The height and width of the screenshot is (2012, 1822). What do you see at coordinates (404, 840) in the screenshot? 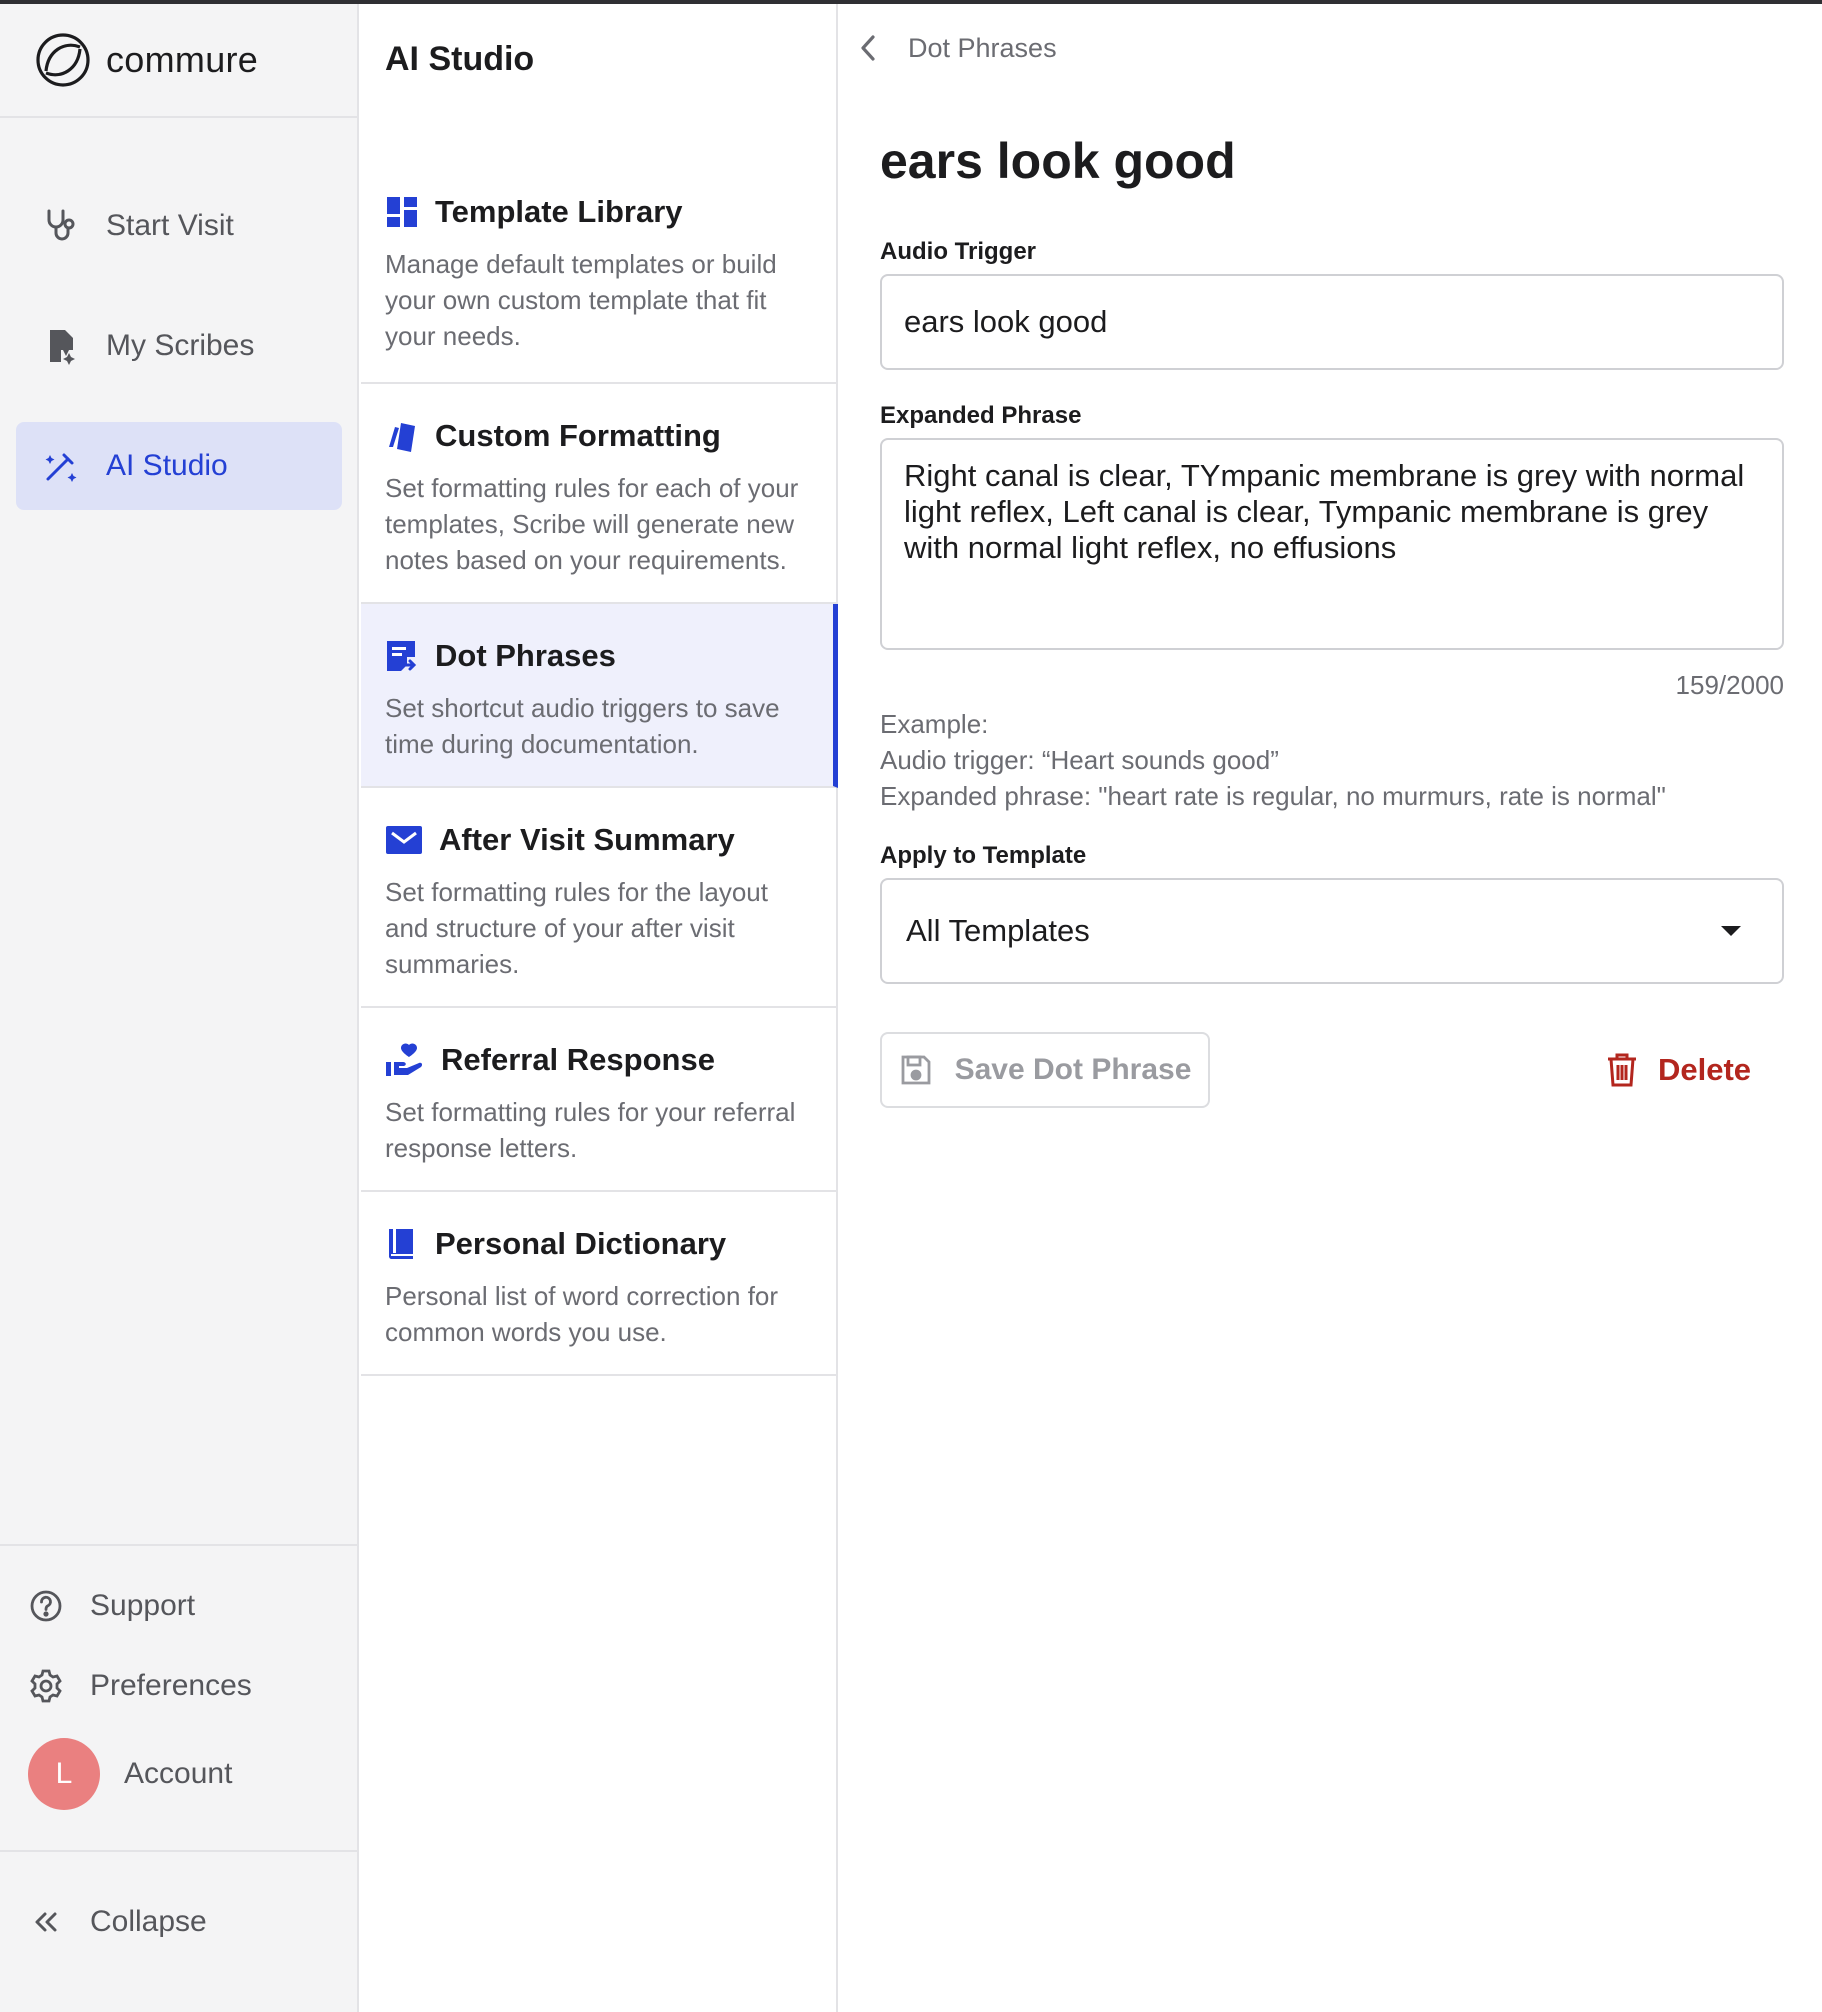
I see `mail-icon` at bounding box center [404, 840].